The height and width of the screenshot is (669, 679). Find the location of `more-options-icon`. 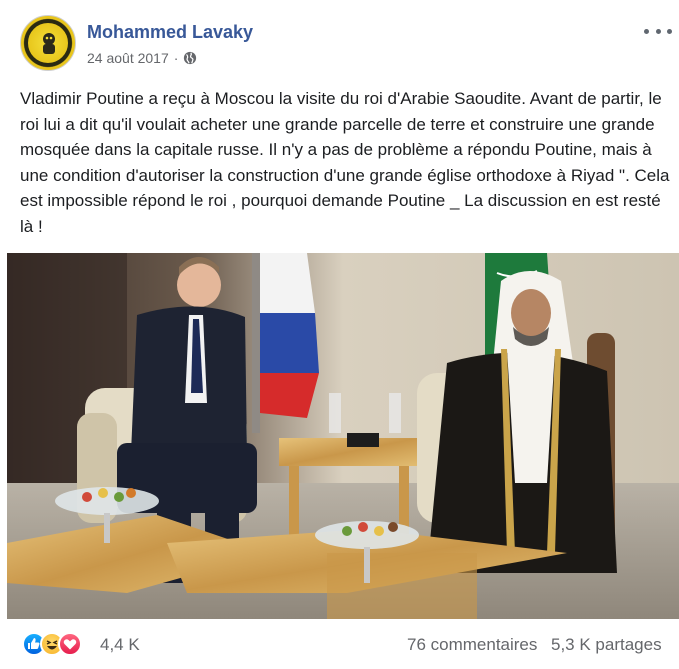

more-options-icon is located at coordinates (658, 31).